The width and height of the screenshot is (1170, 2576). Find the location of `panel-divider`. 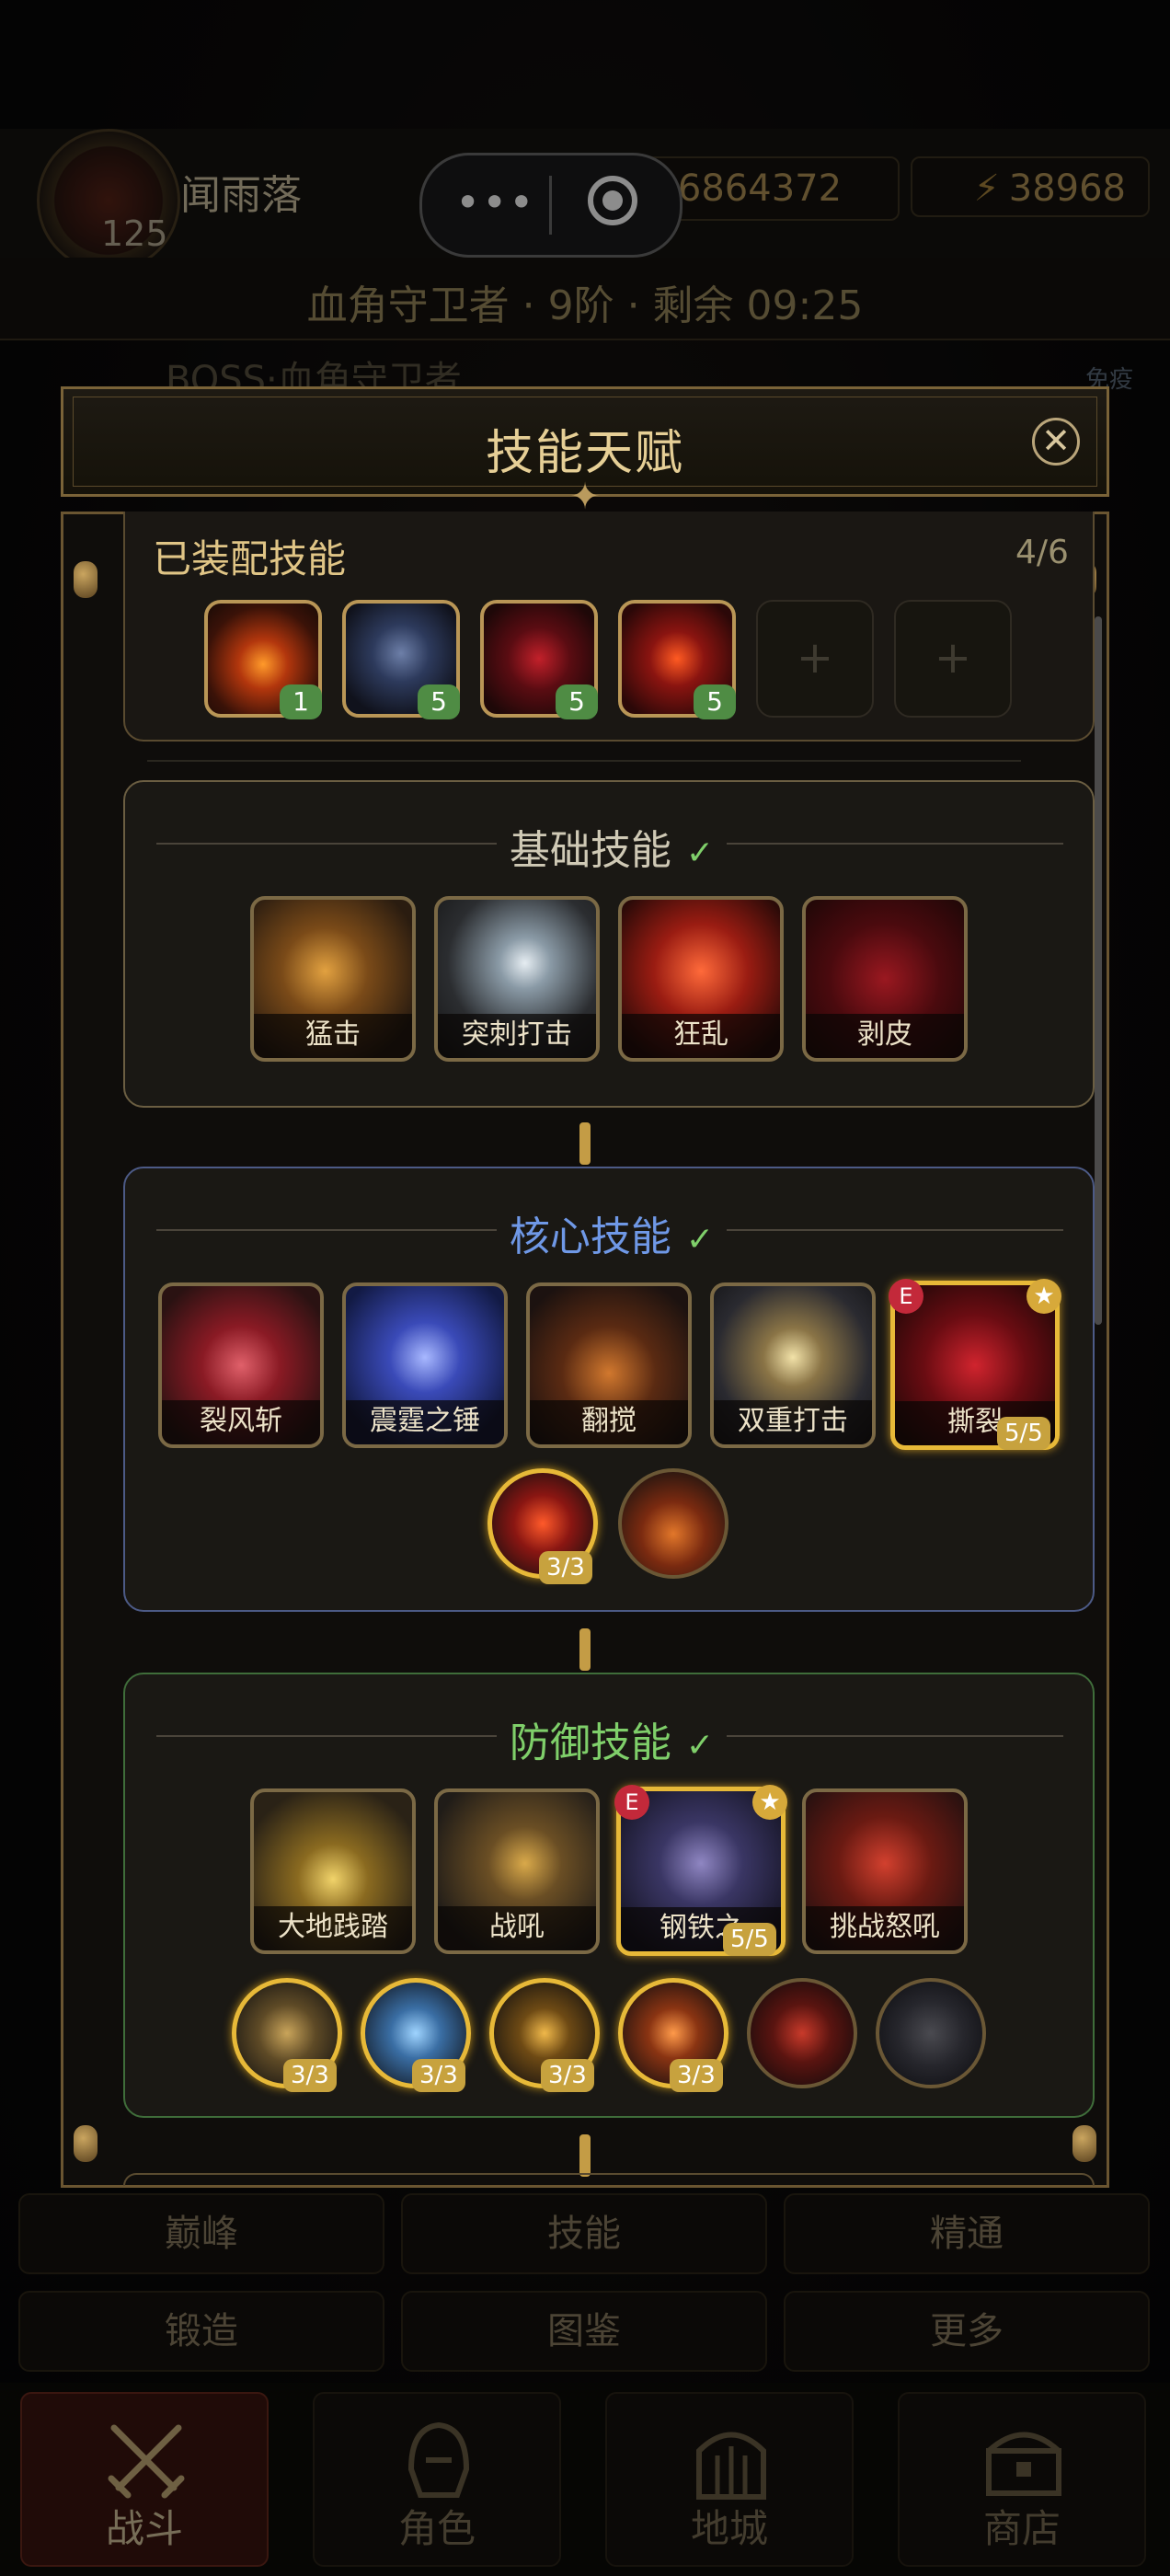

panel-divider is located at coordinates (584, 761).